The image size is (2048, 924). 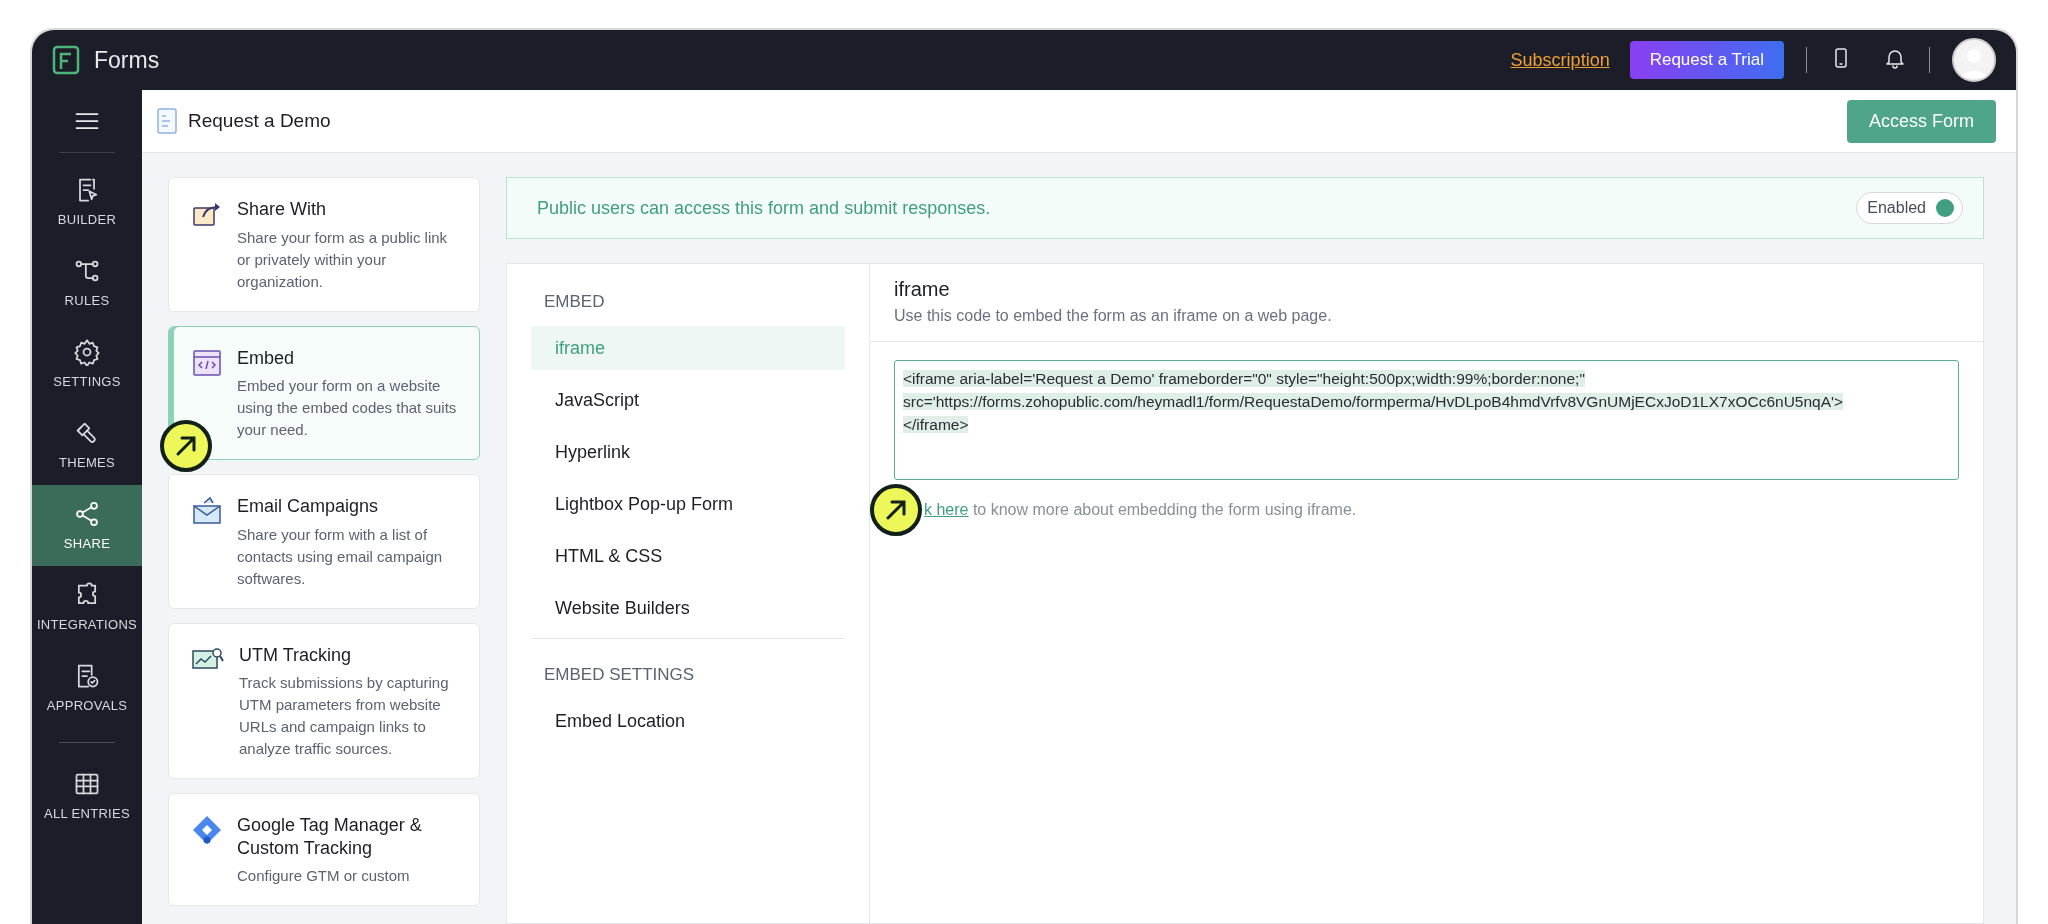 I want to click on card-title: Embed, so click(x=266, y=357).